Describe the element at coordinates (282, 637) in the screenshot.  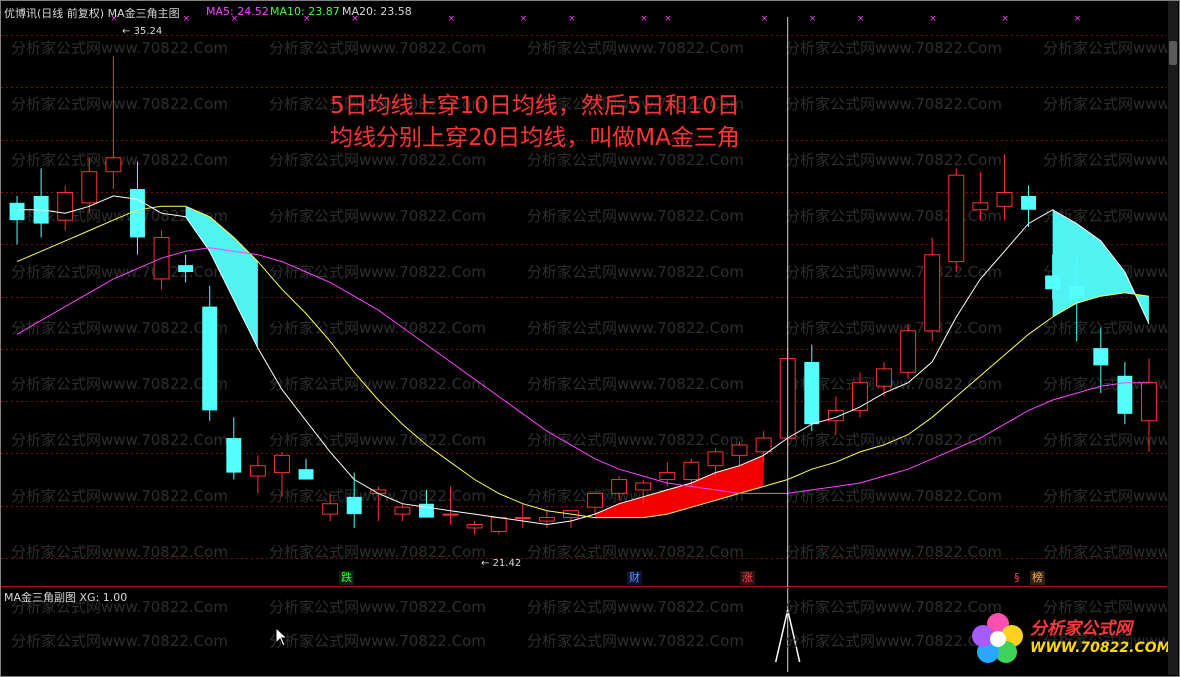
I see `mouse-cursor-icon` at that location.